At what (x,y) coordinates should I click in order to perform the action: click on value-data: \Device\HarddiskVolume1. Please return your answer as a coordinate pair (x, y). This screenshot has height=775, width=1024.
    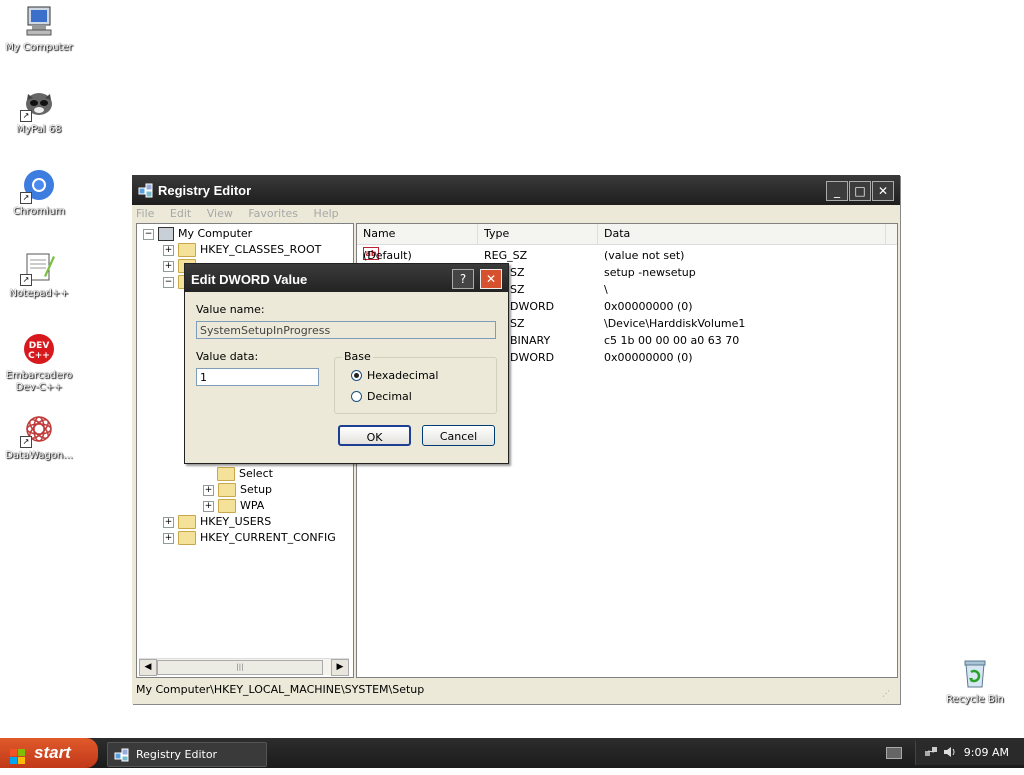
    Looking at the image, I should click on (675, 323).